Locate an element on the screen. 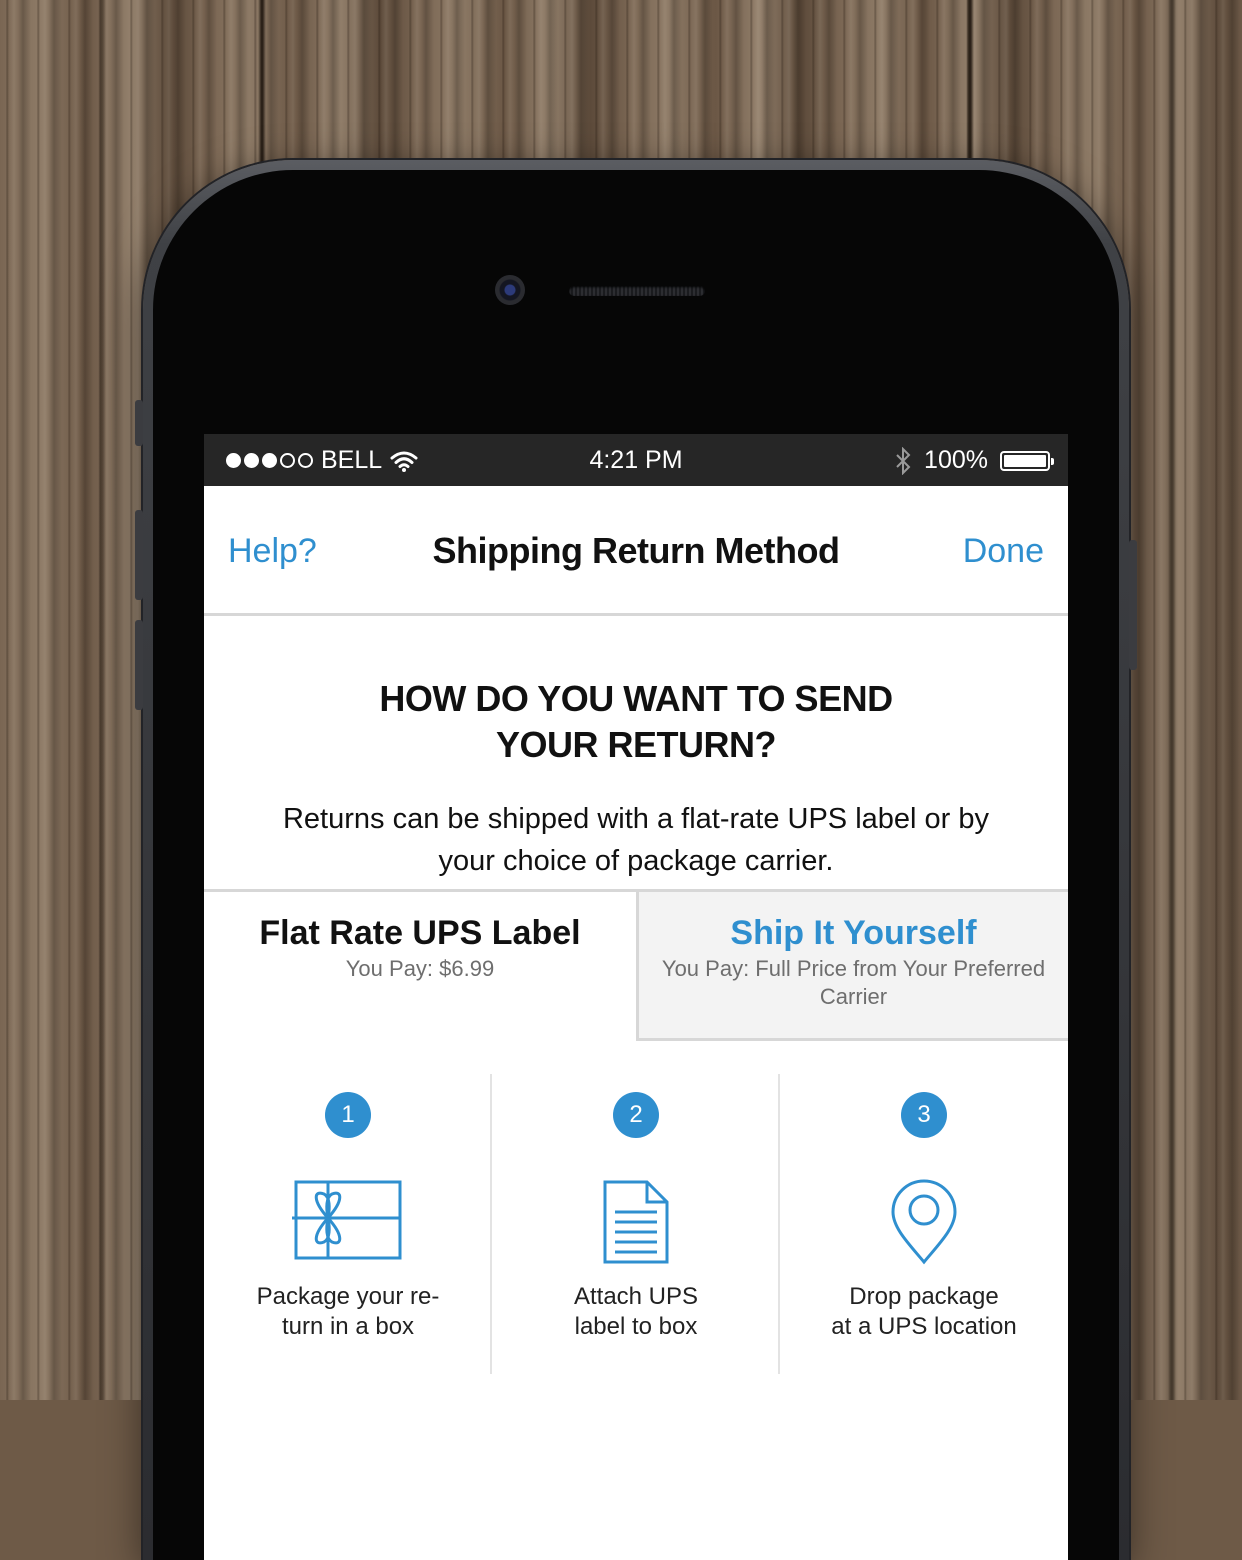  earpiece-speaker is located at coordinates (637, 291).